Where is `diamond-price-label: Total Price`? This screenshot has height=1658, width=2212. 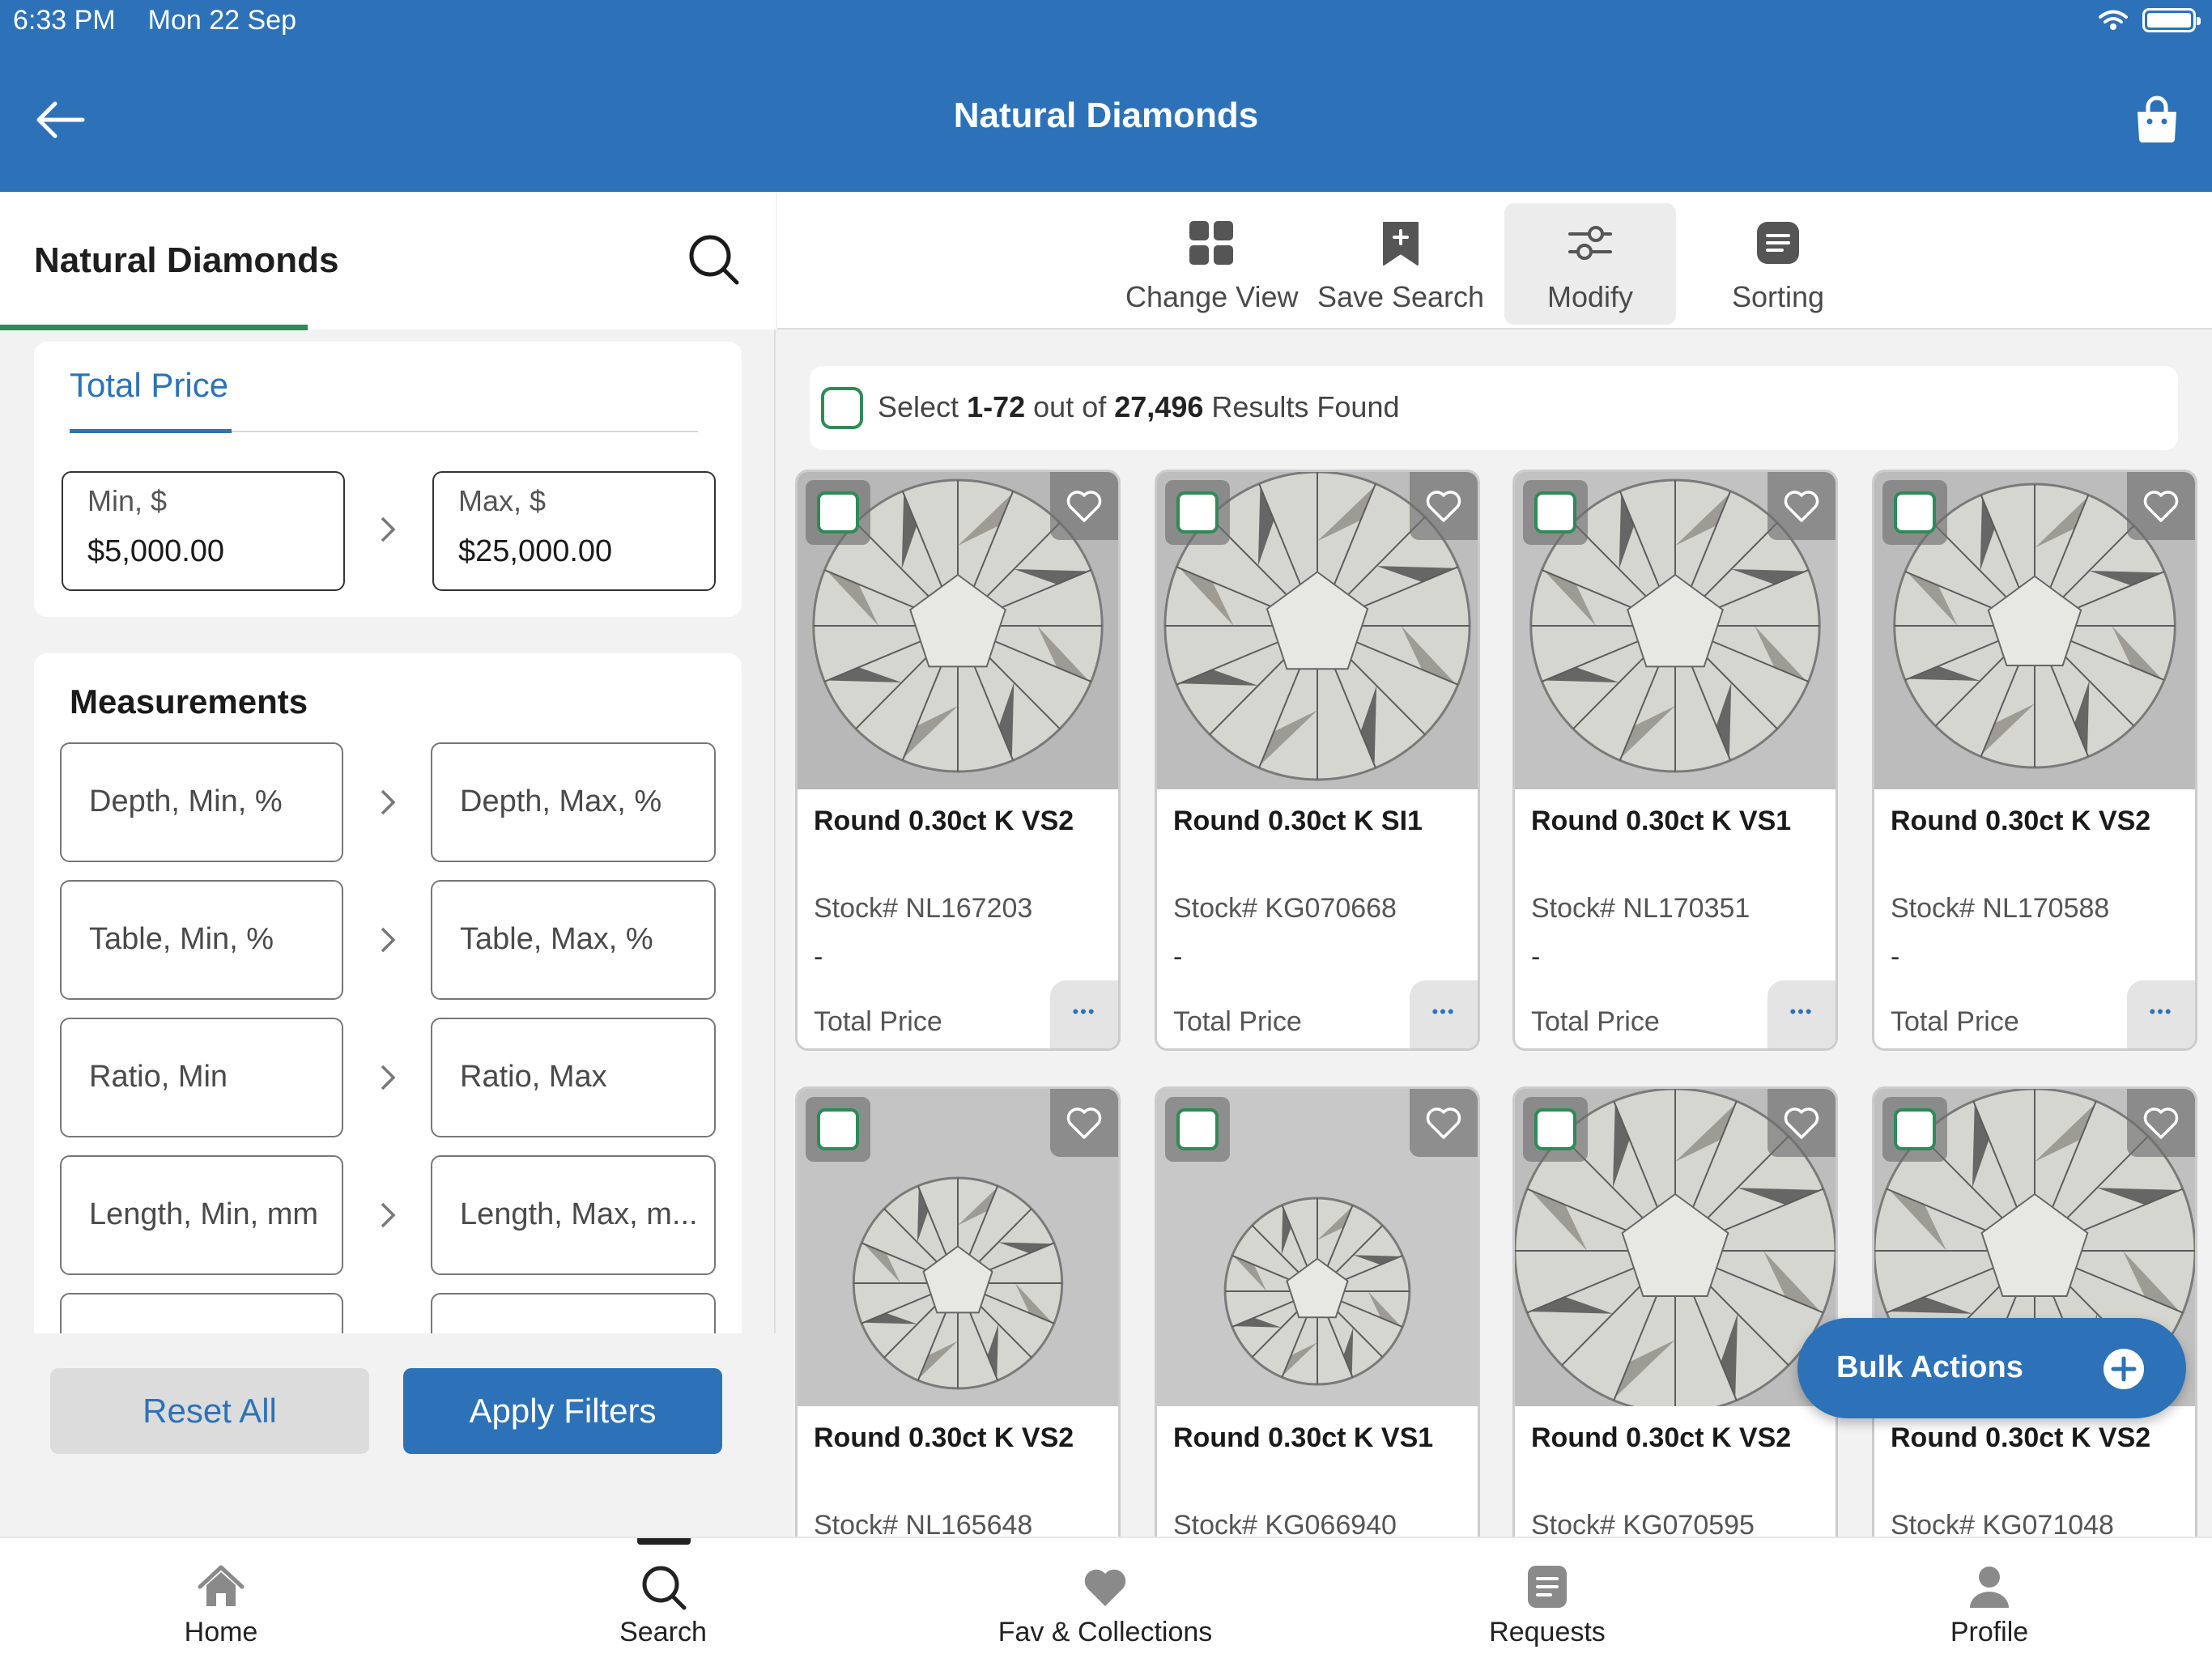 diamond-price-label: Total Price is located at coordinates (1596, 1021).